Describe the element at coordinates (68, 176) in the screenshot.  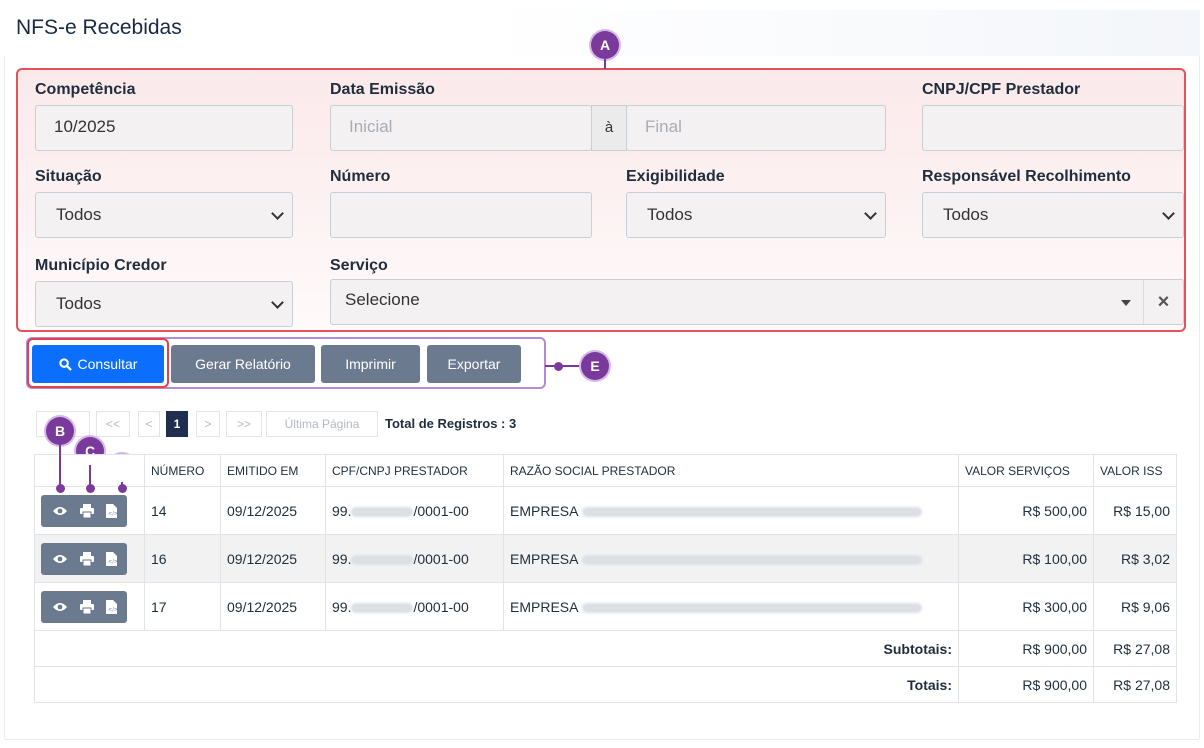
I see `situacao-label: Situação` at that location.